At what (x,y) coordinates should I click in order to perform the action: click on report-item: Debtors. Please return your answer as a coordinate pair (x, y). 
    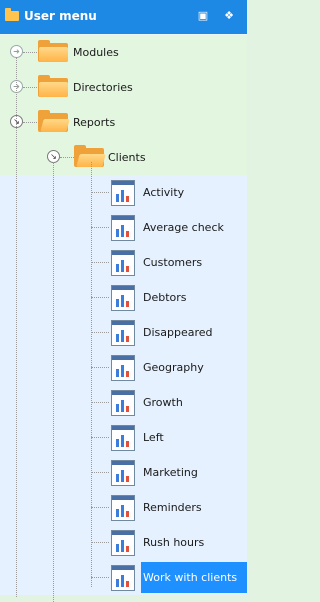
    Looking at the image, I should click on (123, 297).